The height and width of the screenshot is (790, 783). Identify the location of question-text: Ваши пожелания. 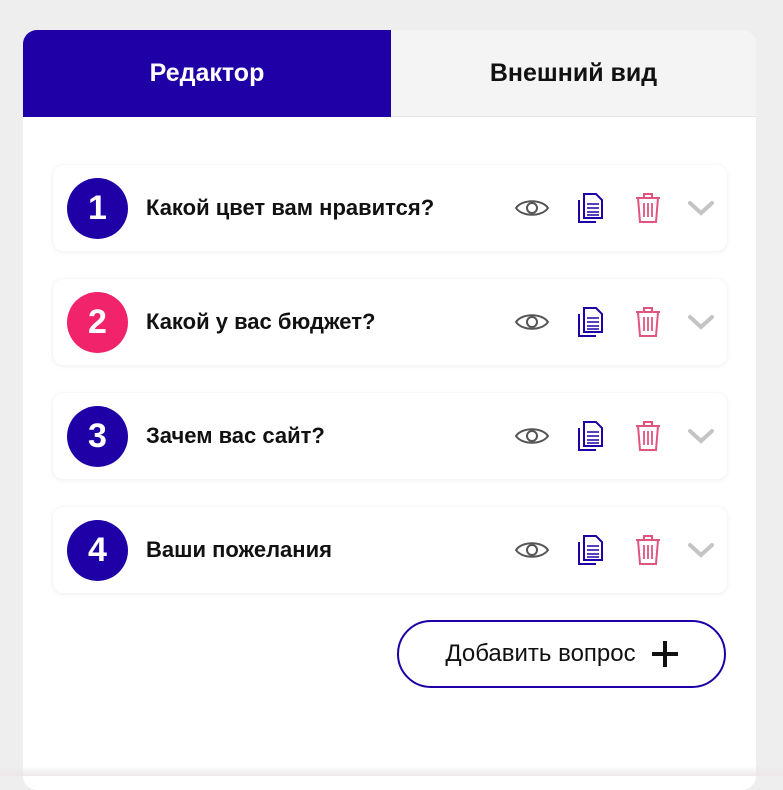
(239, 549).